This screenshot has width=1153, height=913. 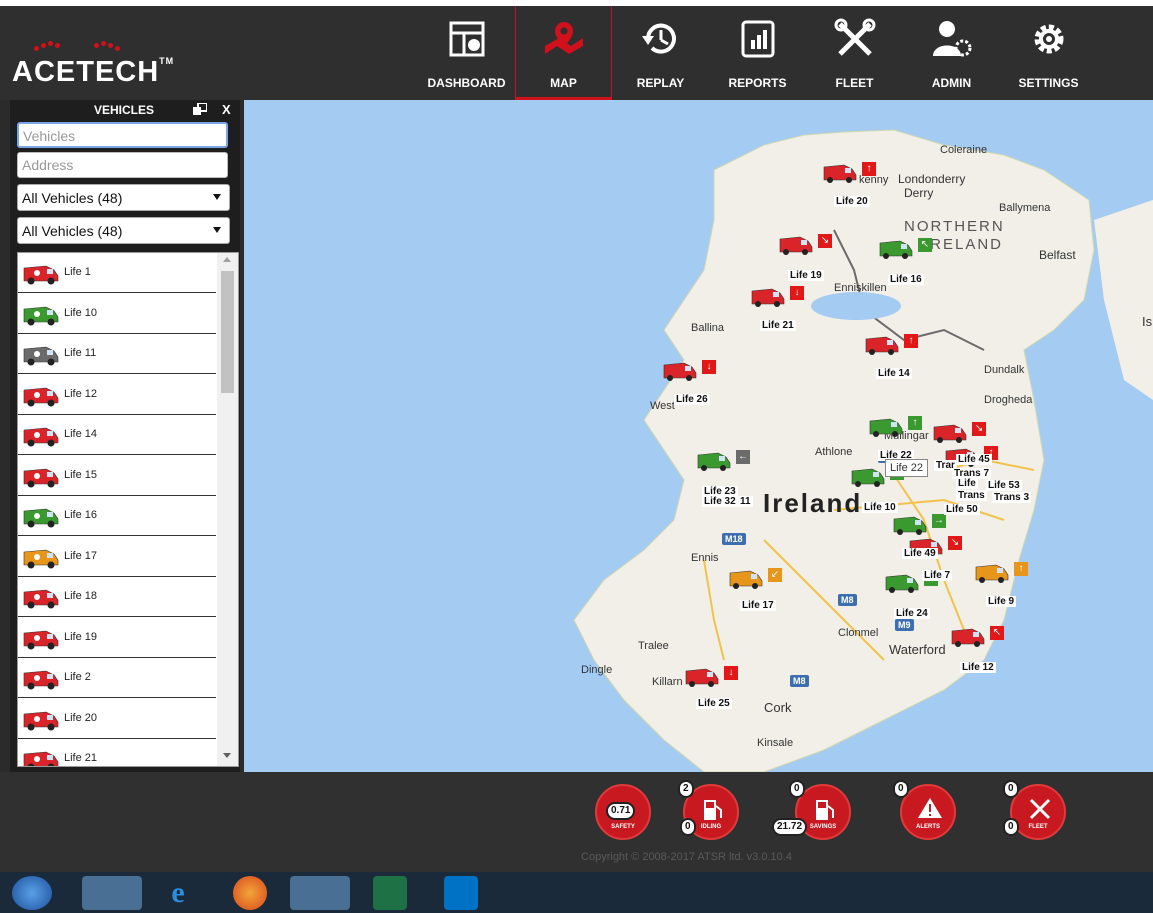 What do you see at coordinates (112, 893) in the screenshot?
I see `file-explorer-icon` at bounding box center [112, 893].